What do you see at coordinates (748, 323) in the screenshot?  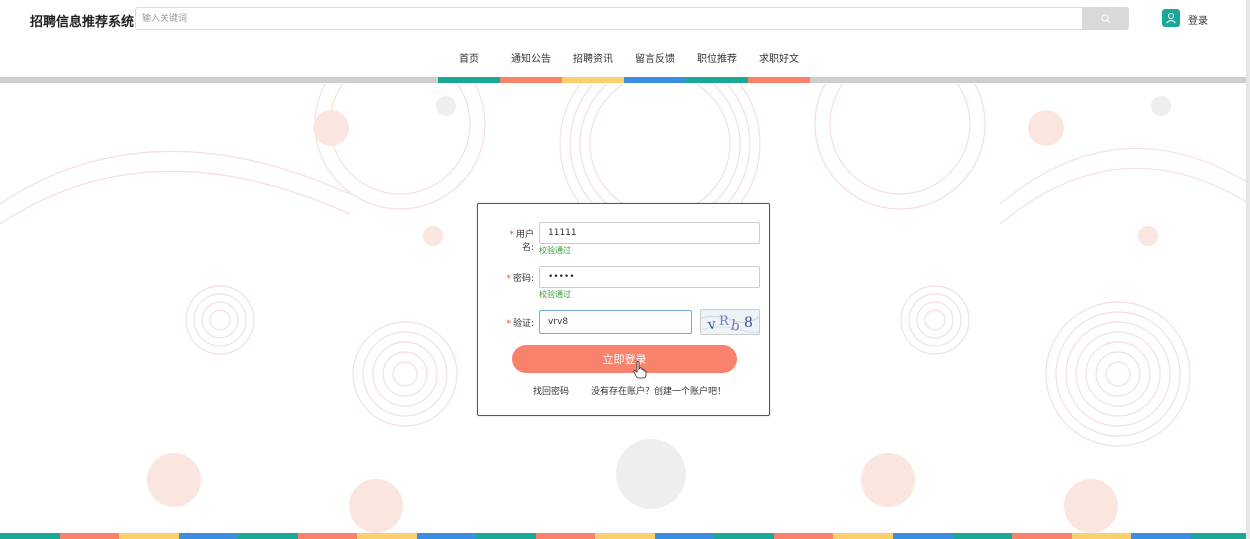 I see `svg-text: 8` at bounding box center [748, 323].